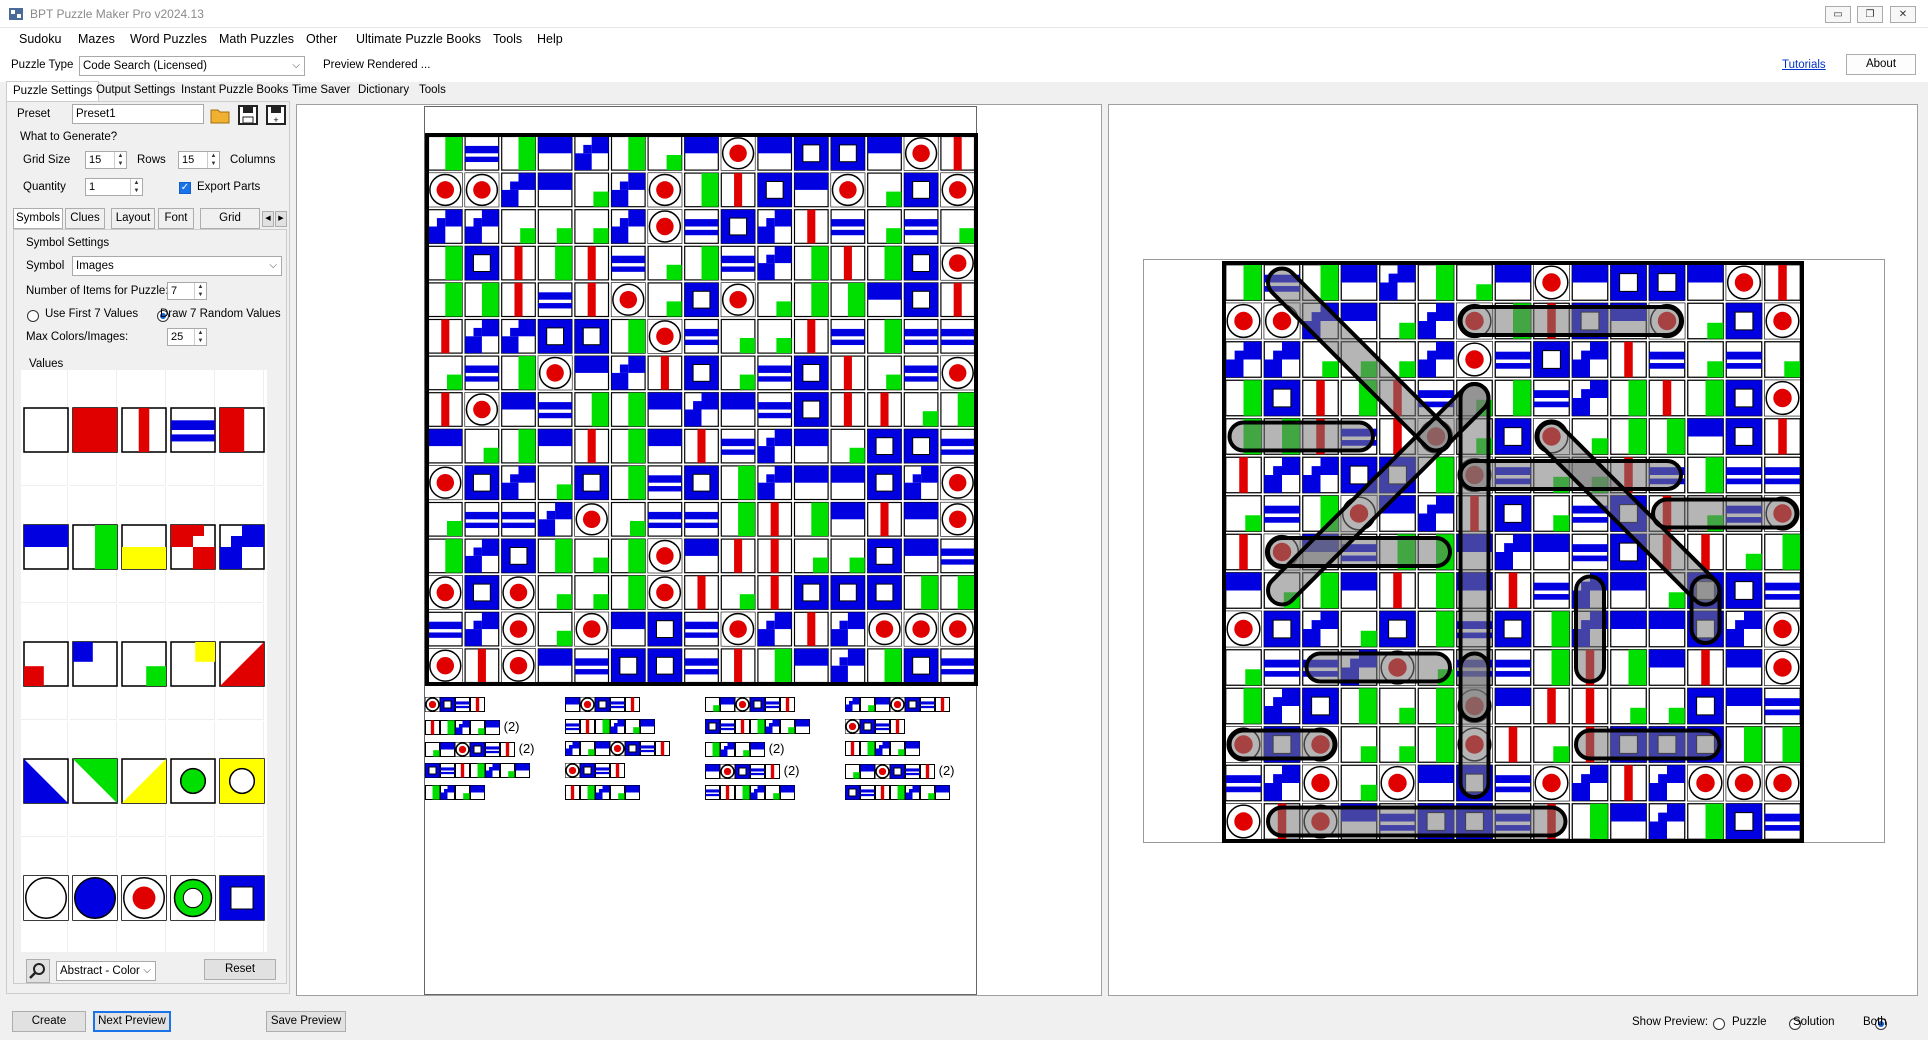 The height and width of the screenshot is (1040, 1928). Describe the element at coordinates (168, 39) in the screenshot. I see `menu-word-puzzles: Word Puzzles` at that location.